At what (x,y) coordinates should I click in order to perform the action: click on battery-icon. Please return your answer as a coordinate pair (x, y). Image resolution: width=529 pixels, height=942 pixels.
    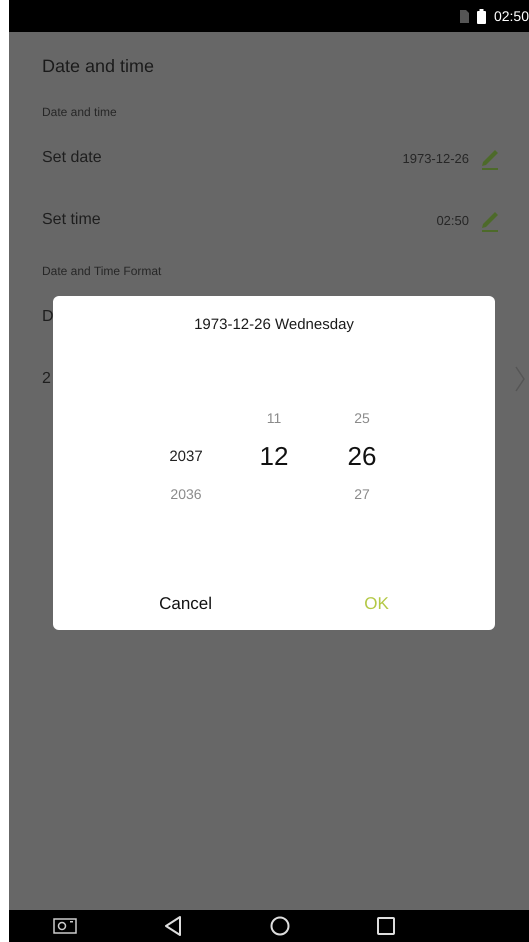
    Looking at the image, I should click on (481, 16).